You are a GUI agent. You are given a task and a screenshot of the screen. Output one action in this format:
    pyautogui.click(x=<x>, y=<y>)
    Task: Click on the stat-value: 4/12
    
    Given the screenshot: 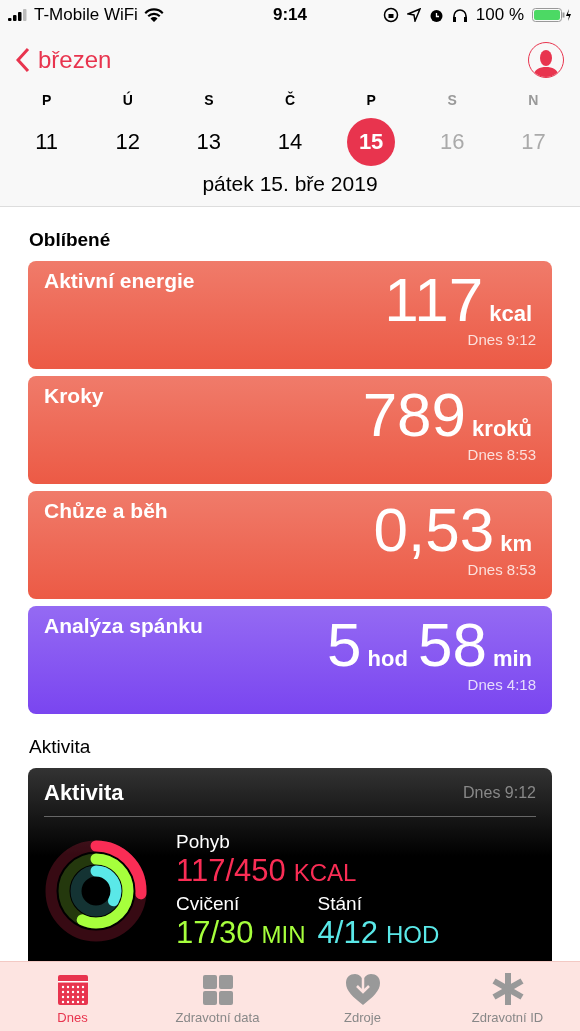 What is the action you would take?
    pyautogui.click(x=347, y=933)
    